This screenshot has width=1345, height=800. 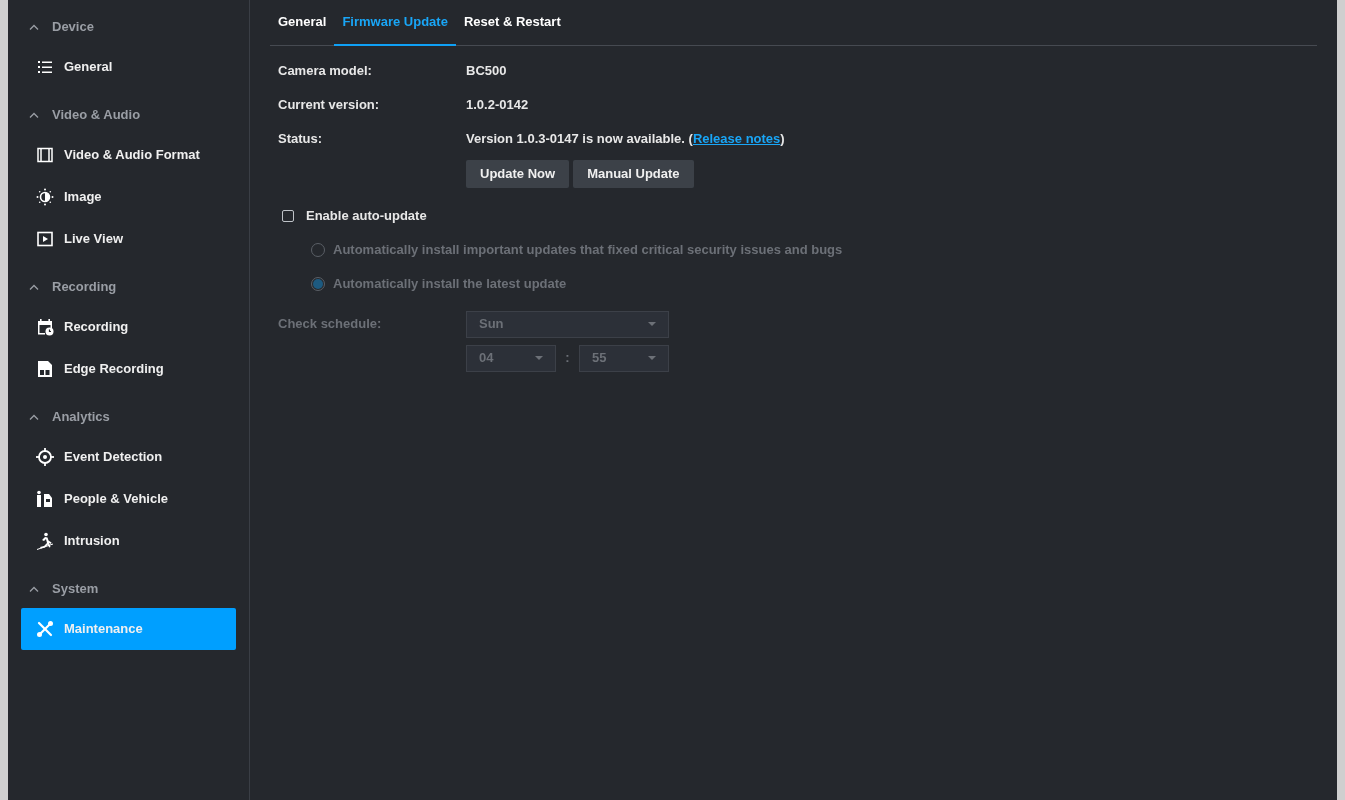 What do you see at coordinates (302, 23) in the screenshot?
I see `tab: General` at bounding box center [302, 23].